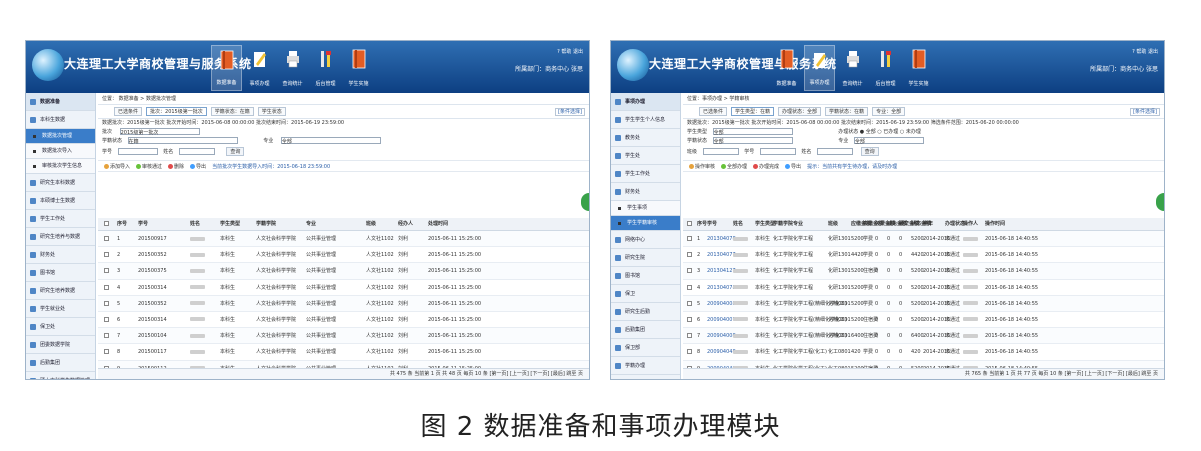 The height and width of the screenshot is (451, 1201). Describe the element at coordinates (60, 219) in the screenshot. I see `sidebar-item: 学生工作处` at that location.